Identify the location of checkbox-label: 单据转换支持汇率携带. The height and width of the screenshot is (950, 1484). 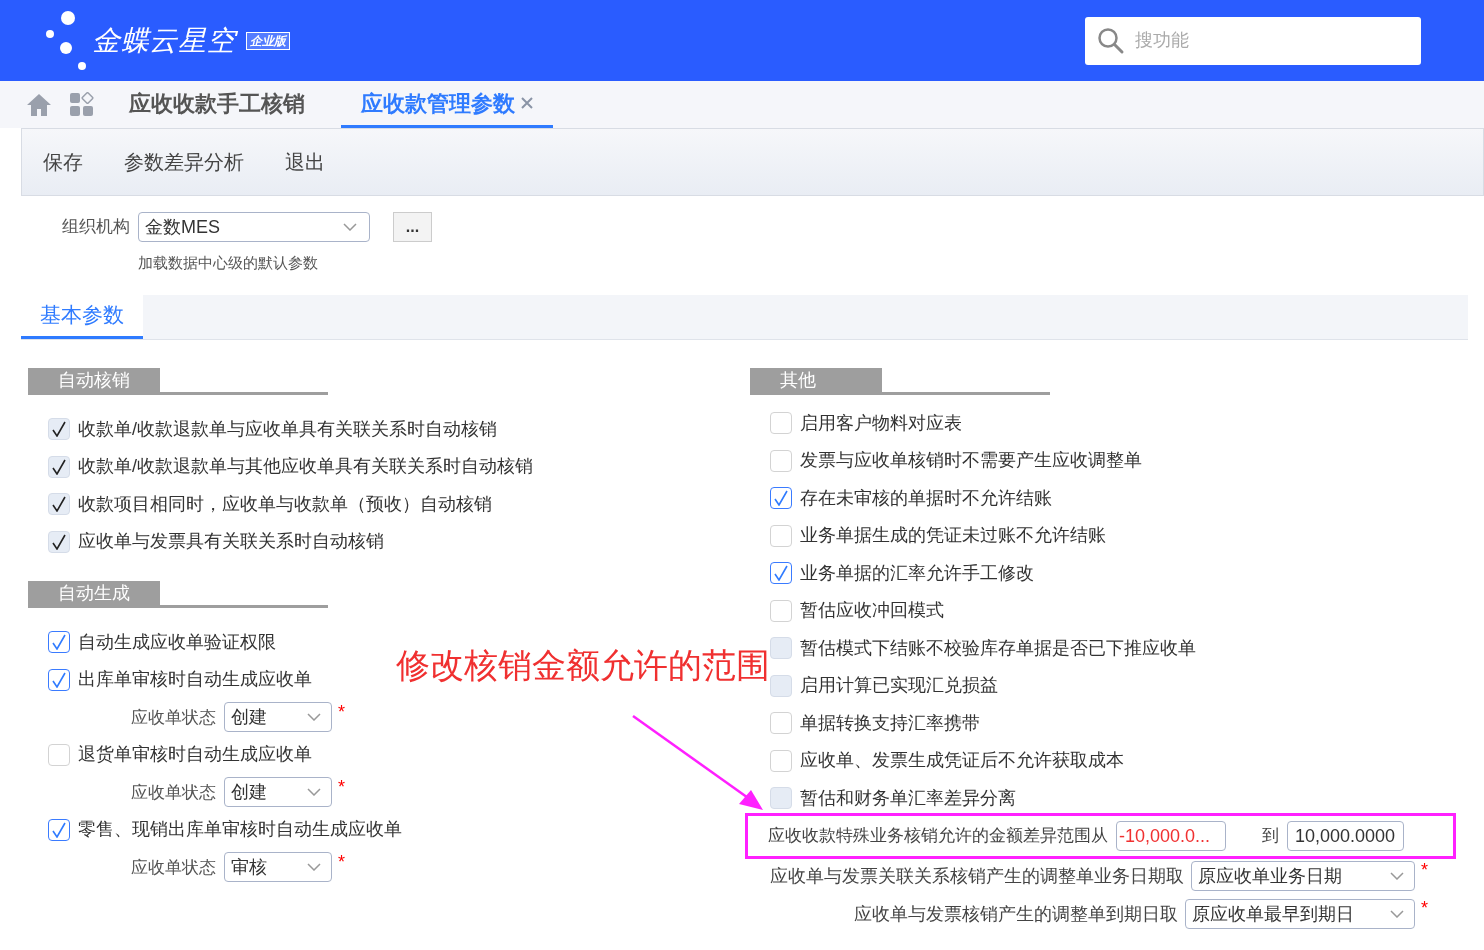
(890, 723).